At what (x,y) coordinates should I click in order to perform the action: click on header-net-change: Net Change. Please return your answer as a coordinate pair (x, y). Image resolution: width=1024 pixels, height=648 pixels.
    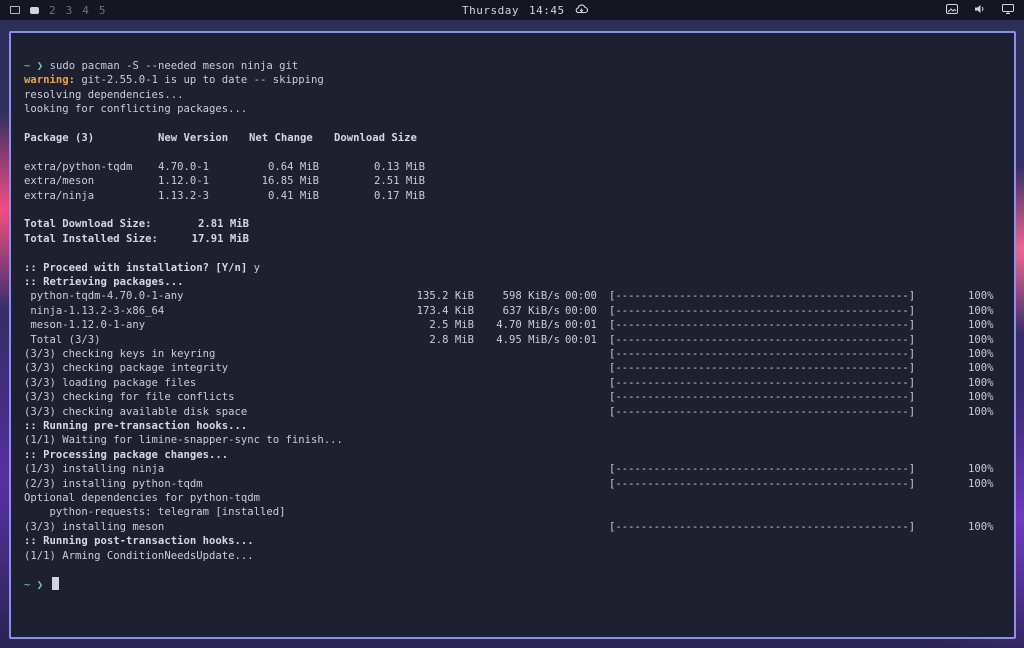
    Looking at the image, I should click on (281, 138).